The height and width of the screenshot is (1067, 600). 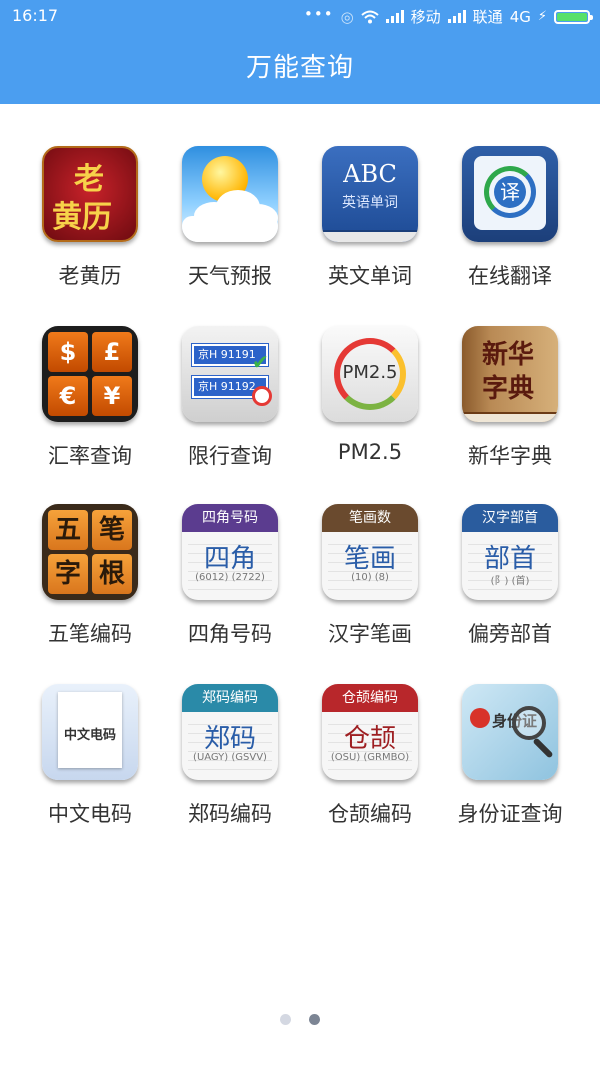 What do you see at coordinates (369, 559) in the screenshot?
I see `icon-text: 笔画` at bounding box center [369, 559].